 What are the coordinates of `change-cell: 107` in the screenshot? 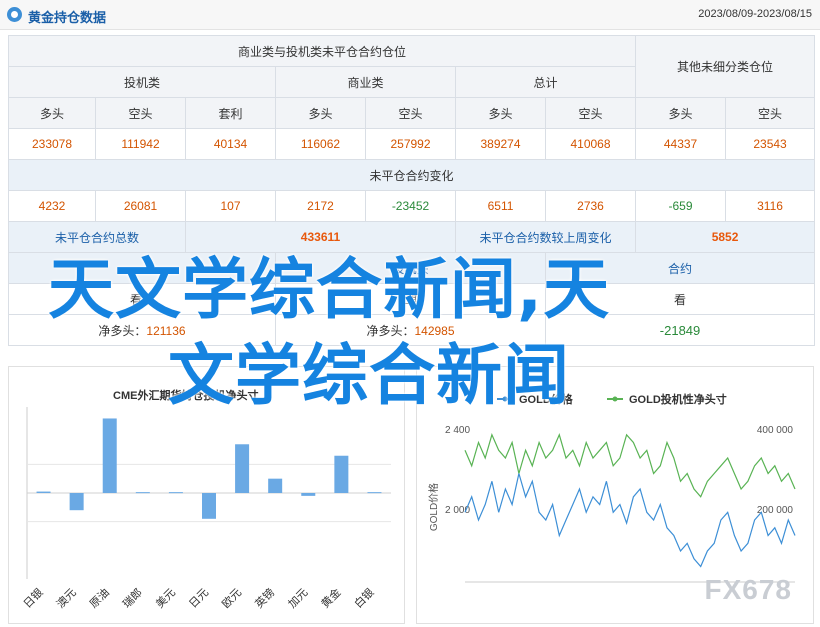 It's located at (230, 206).